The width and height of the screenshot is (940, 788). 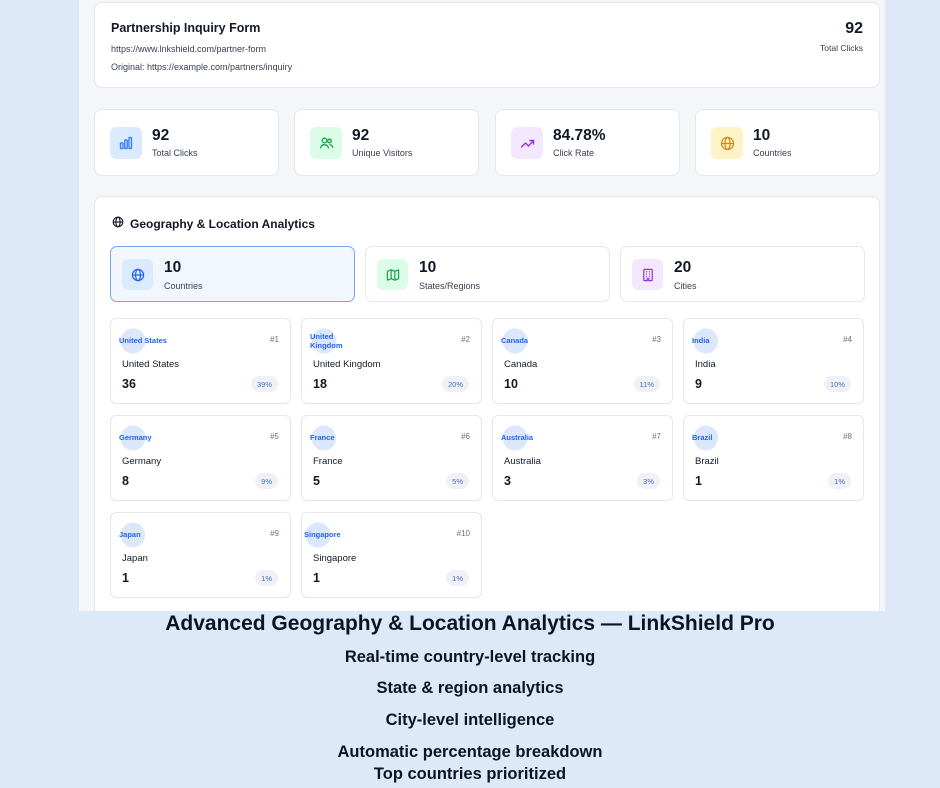 I want to click on stat-value: 84.78%, so click(x=579, y=135).